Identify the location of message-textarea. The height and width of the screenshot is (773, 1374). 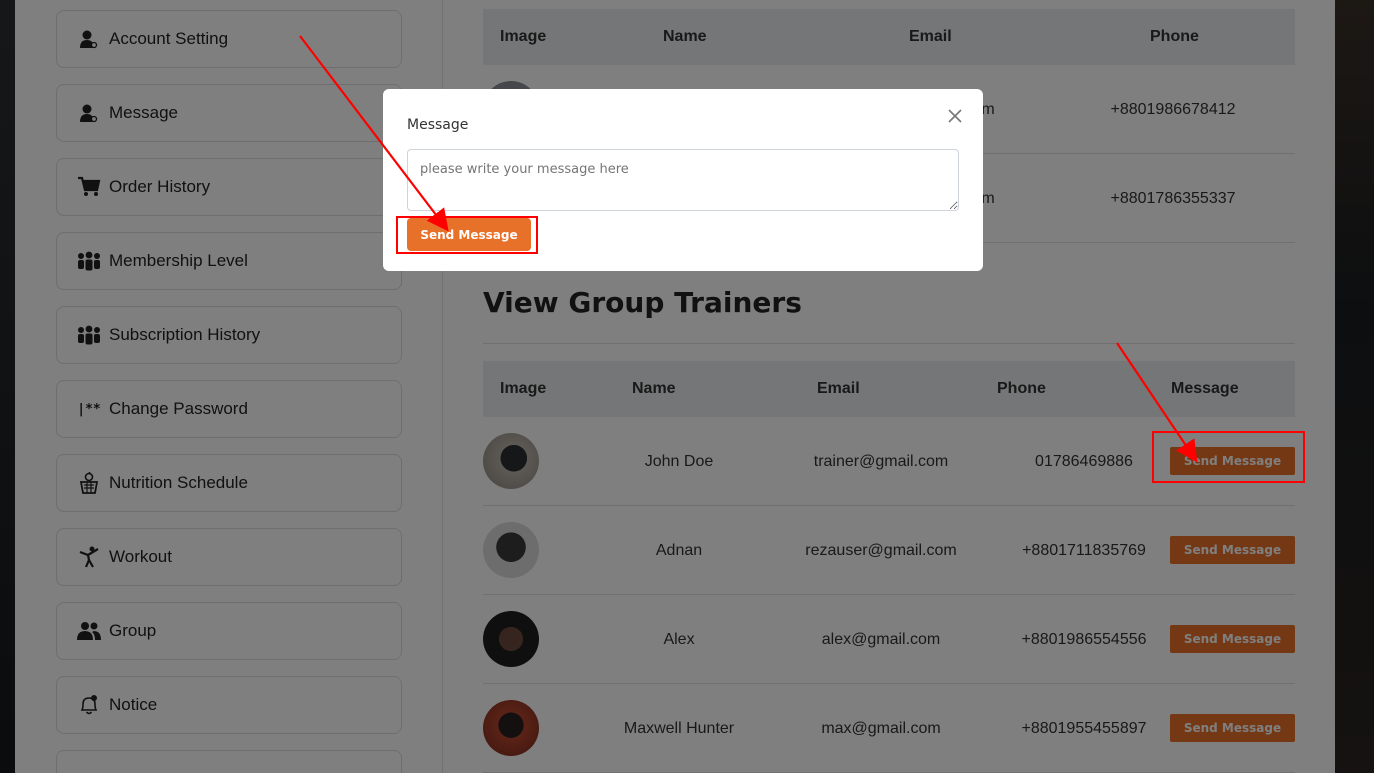
(683, 180).